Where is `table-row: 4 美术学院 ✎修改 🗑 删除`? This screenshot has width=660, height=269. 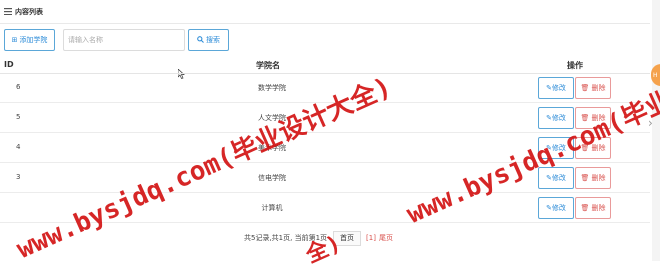
table-row: 4 美术学院 ✎修改 🗑 删除 is located at coordinates (325, 148).